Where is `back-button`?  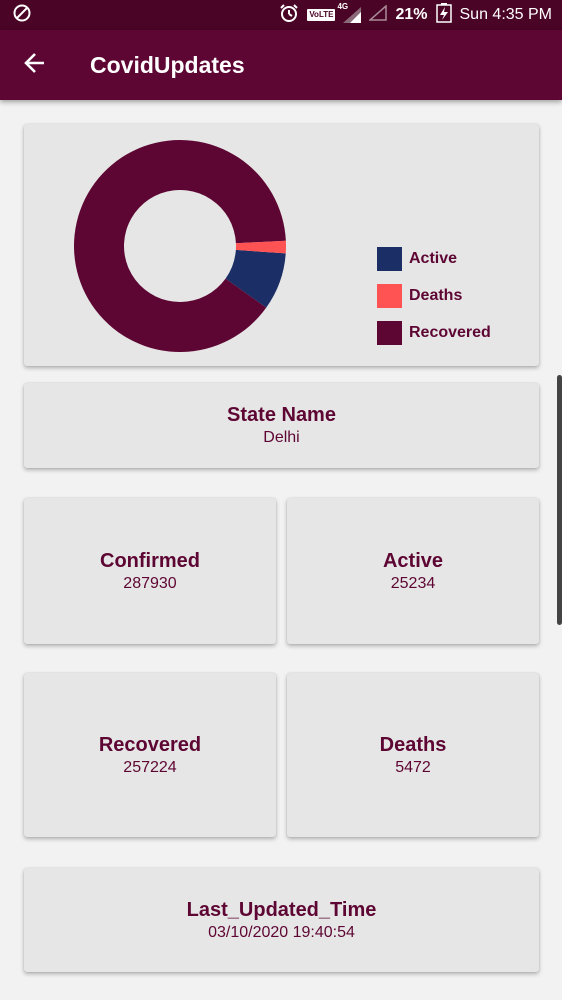
back-button is located at coordinates (35, 65).